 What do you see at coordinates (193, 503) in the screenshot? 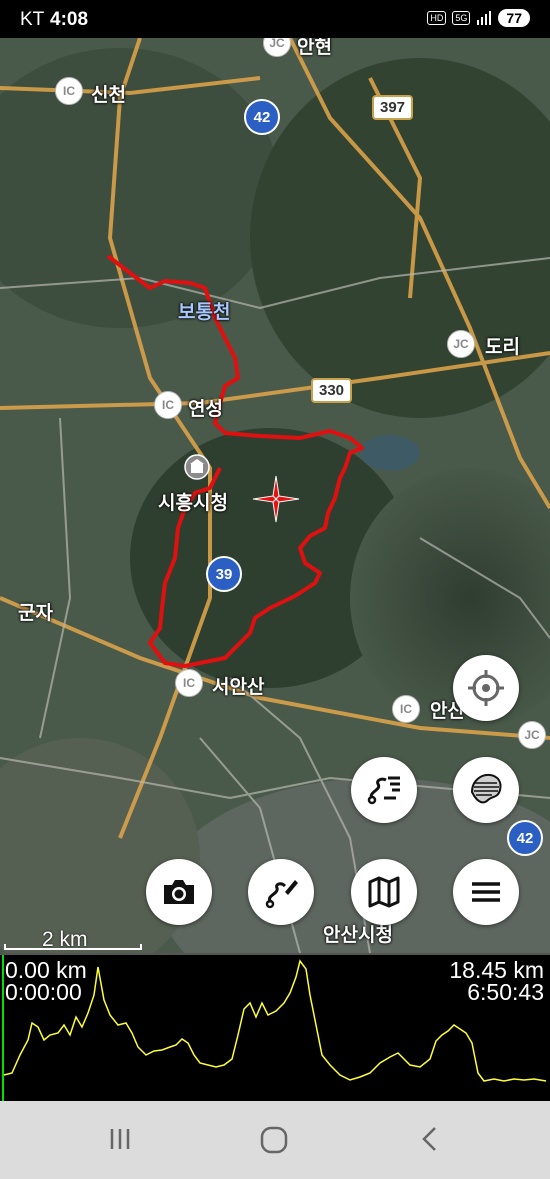
I see `place-label-siheung-cityhall: 시흥시청` at bounding box center [193, 503].